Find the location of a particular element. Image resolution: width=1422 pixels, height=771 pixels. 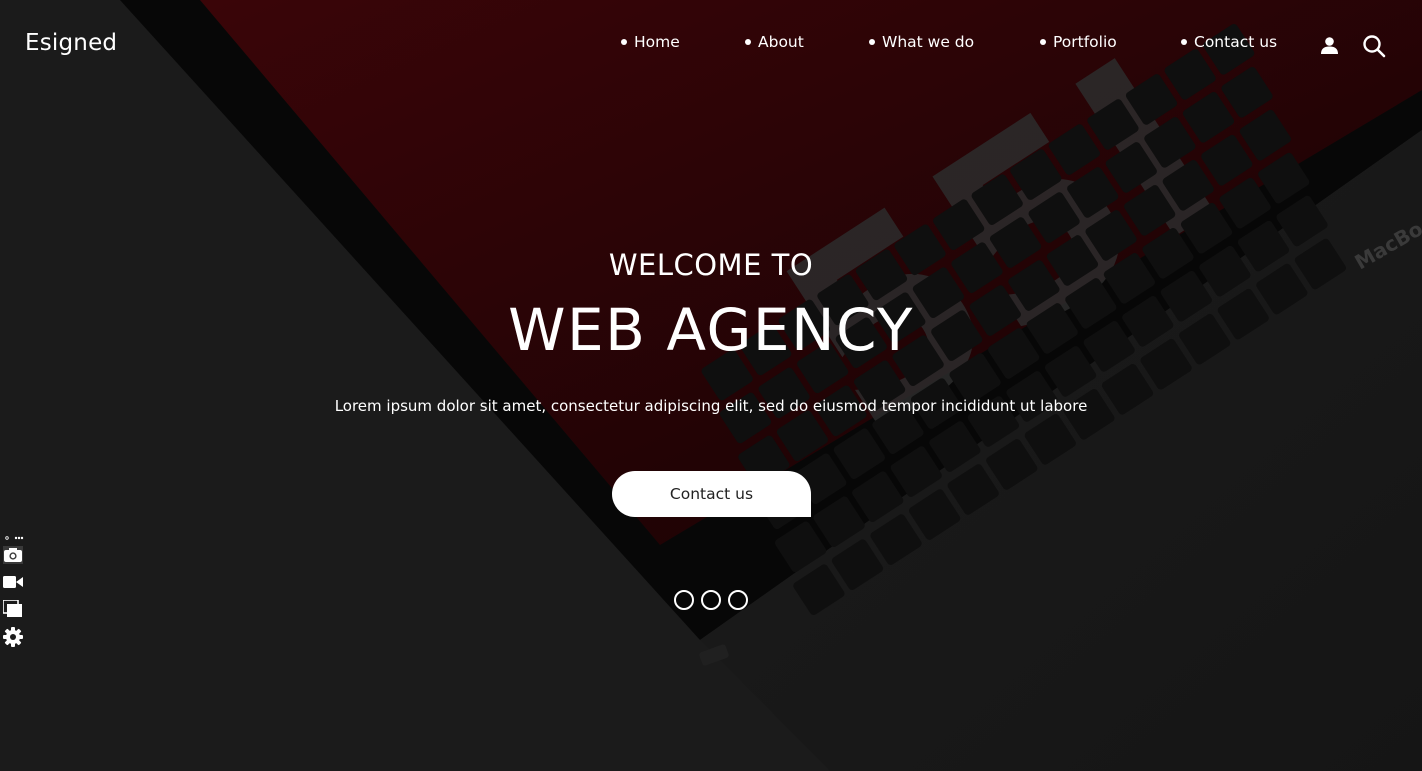

user-icon is located at coordinates (1329, 48).